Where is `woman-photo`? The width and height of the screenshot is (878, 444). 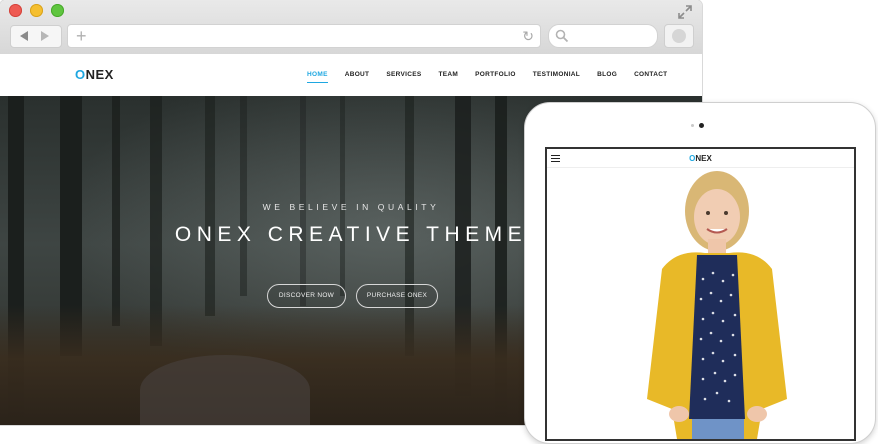
woman-photo is located at coordinates (717, 305).